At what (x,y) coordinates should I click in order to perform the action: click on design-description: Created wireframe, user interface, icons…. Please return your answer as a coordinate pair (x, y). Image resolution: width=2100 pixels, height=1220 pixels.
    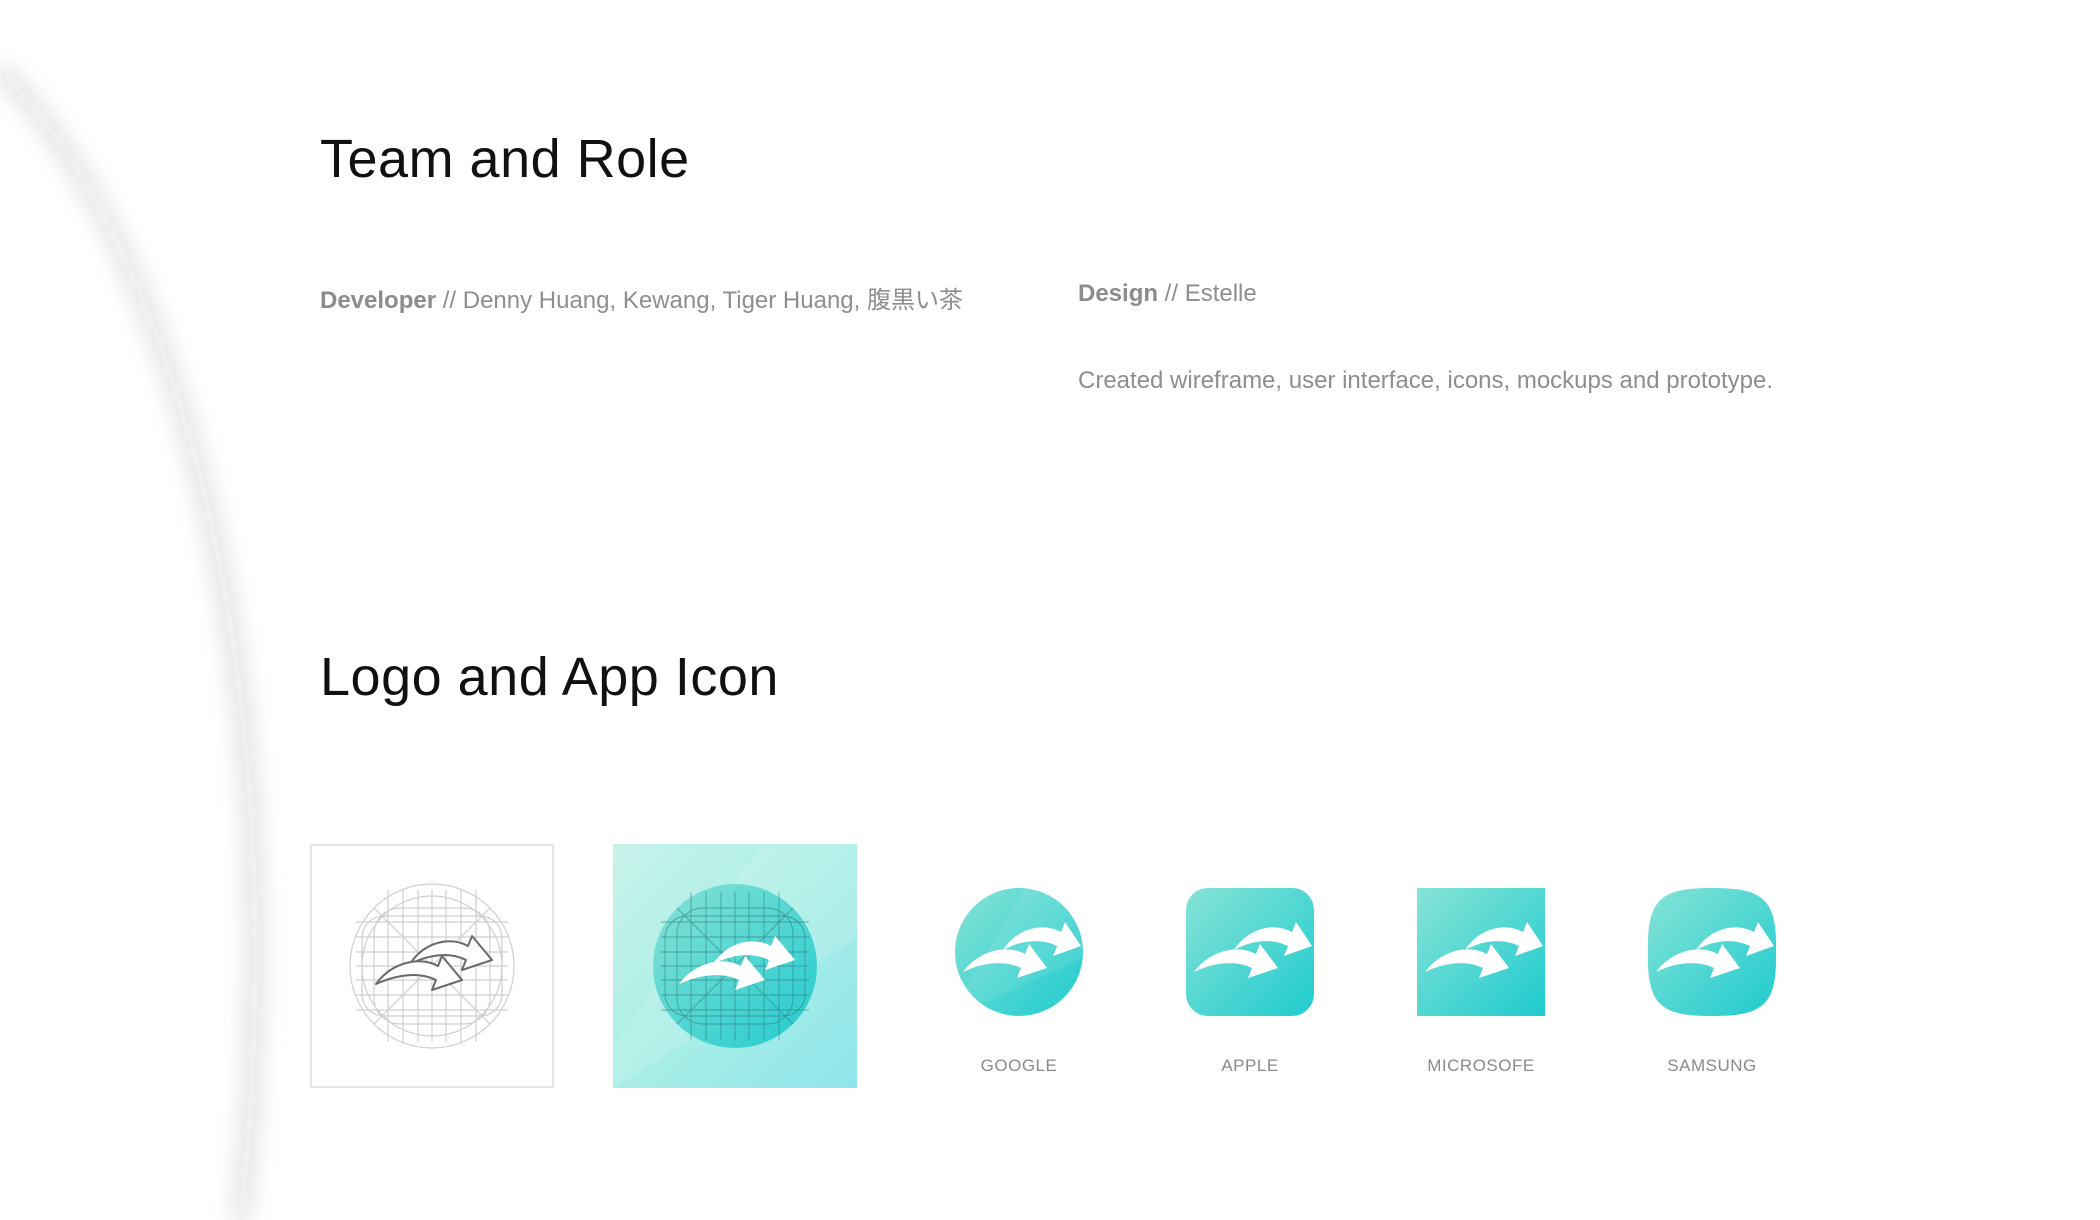
    Looking at the image, I should click on (1425, 380).